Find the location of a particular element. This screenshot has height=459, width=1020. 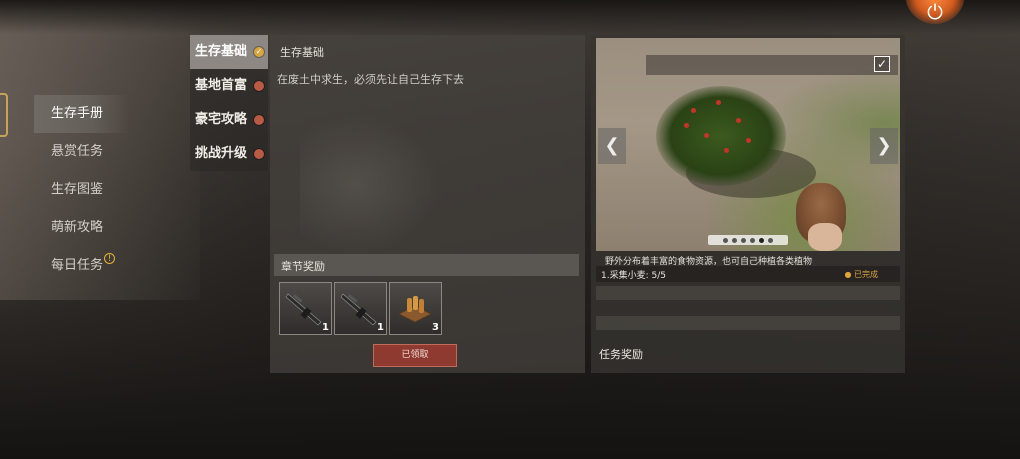

side-item-survival-codex: 生存图鉴 is located at coordinates (99, 190).